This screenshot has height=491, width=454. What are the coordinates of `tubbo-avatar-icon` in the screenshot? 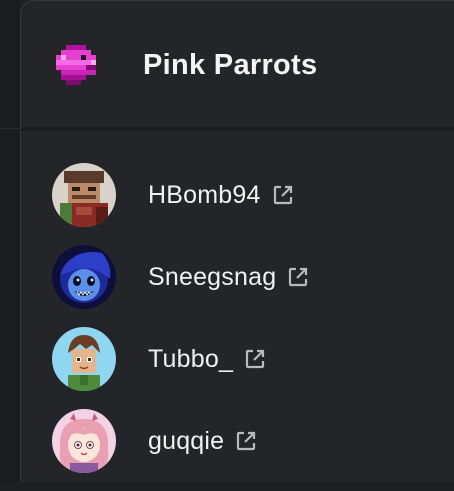 It's located at (84, 359).